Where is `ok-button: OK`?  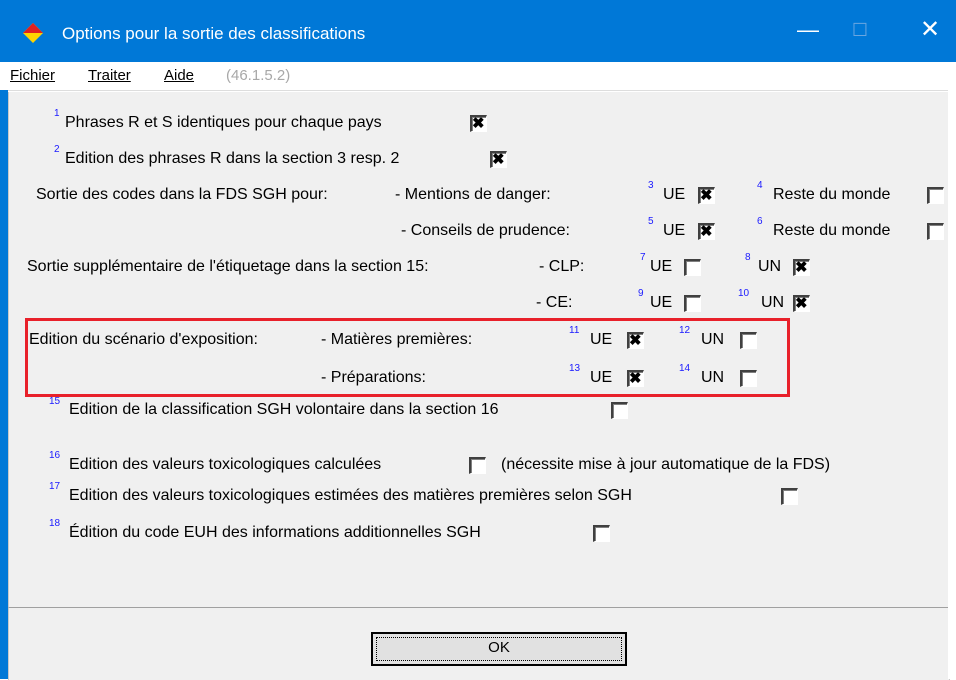 ok-button: OK is located at coordinates (499, 649).